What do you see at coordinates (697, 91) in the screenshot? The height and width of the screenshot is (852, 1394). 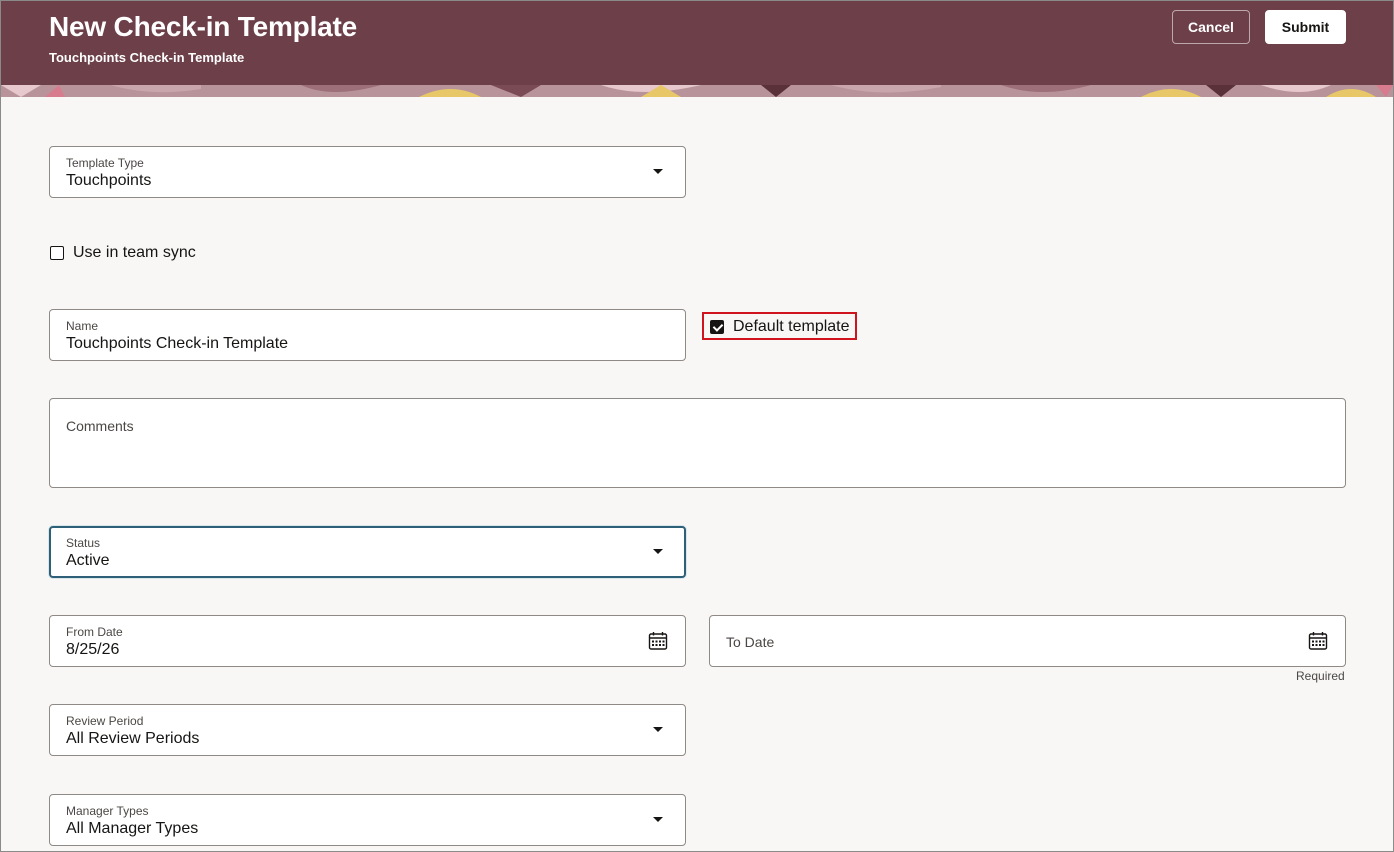 I see `header-decorative-band` at bounding box center [697, 91].